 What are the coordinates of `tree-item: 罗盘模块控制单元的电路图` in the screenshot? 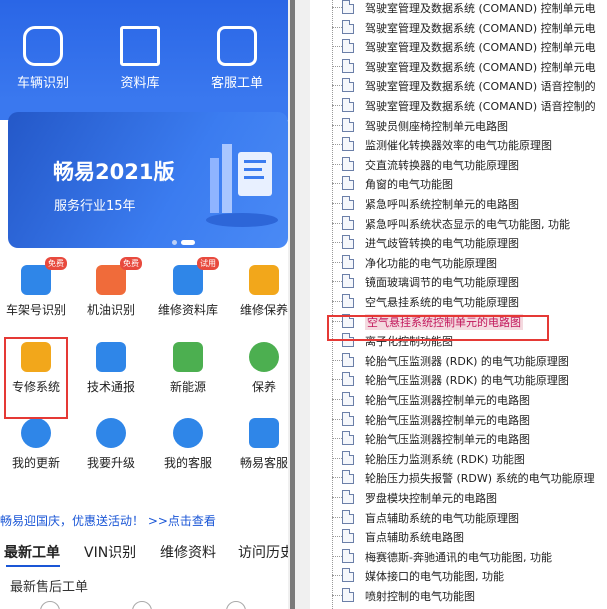 It's located at (458, 497).